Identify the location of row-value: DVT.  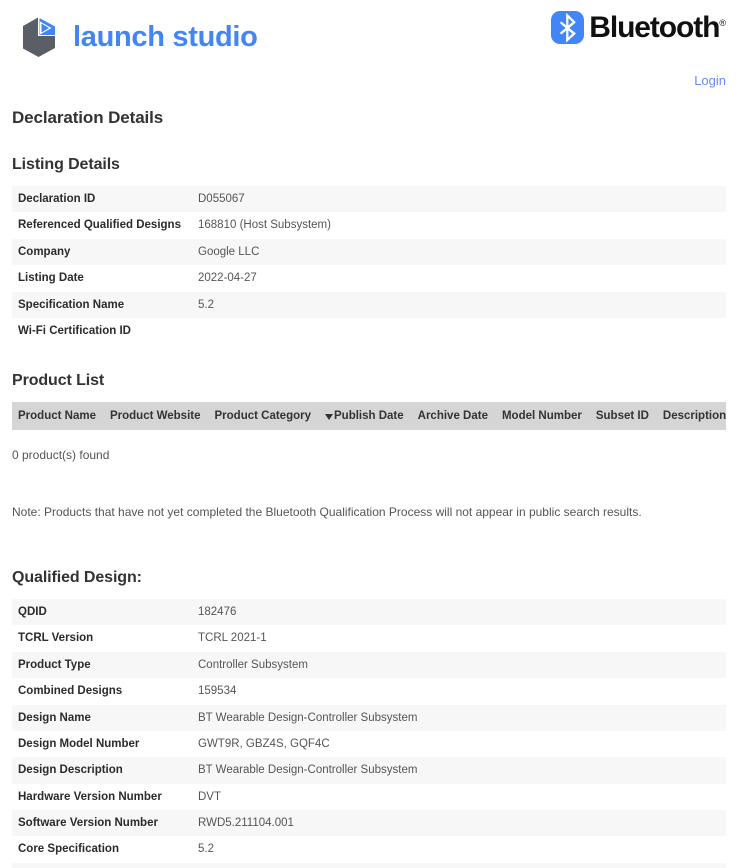
(459, 797).